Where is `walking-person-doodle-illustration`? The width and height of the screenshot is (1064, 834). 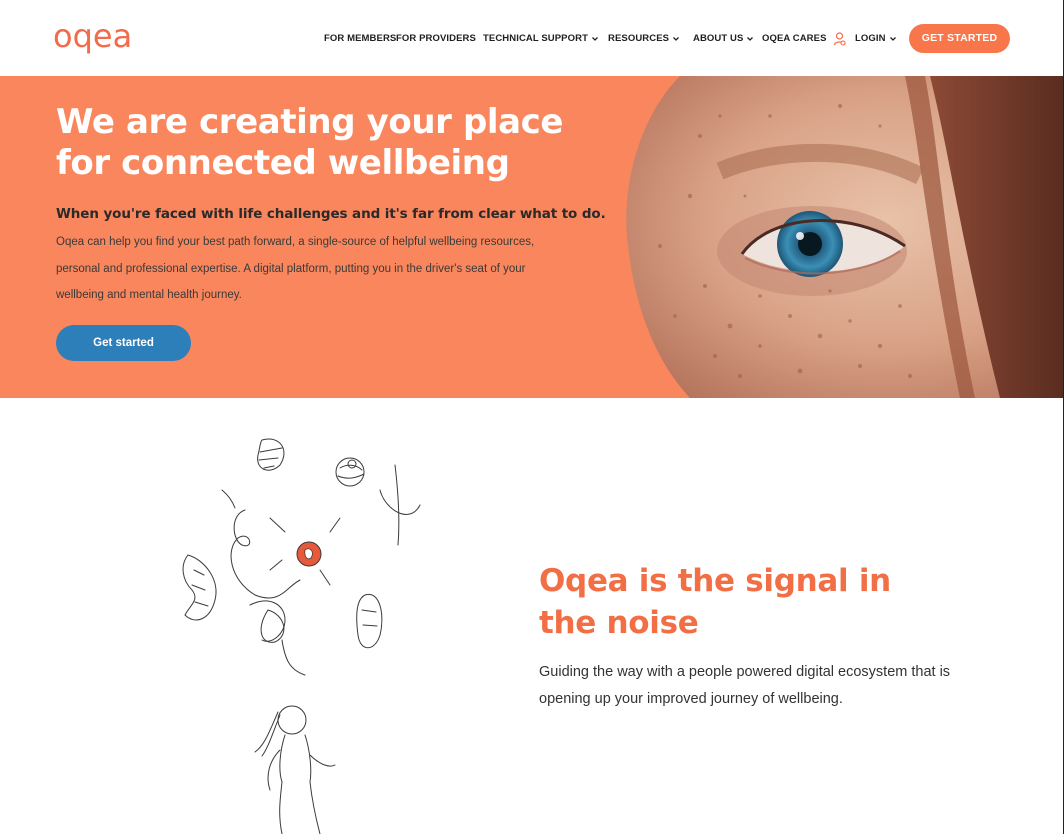
walking-person-doodle-illustration is located at coordinates (301, 636).